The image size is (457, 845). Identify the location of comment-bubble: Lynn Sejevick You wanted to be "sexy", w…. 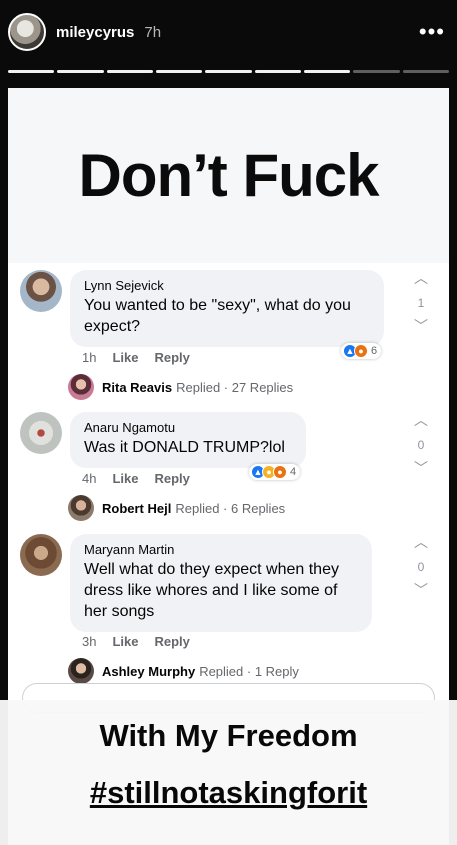
(227, 308).